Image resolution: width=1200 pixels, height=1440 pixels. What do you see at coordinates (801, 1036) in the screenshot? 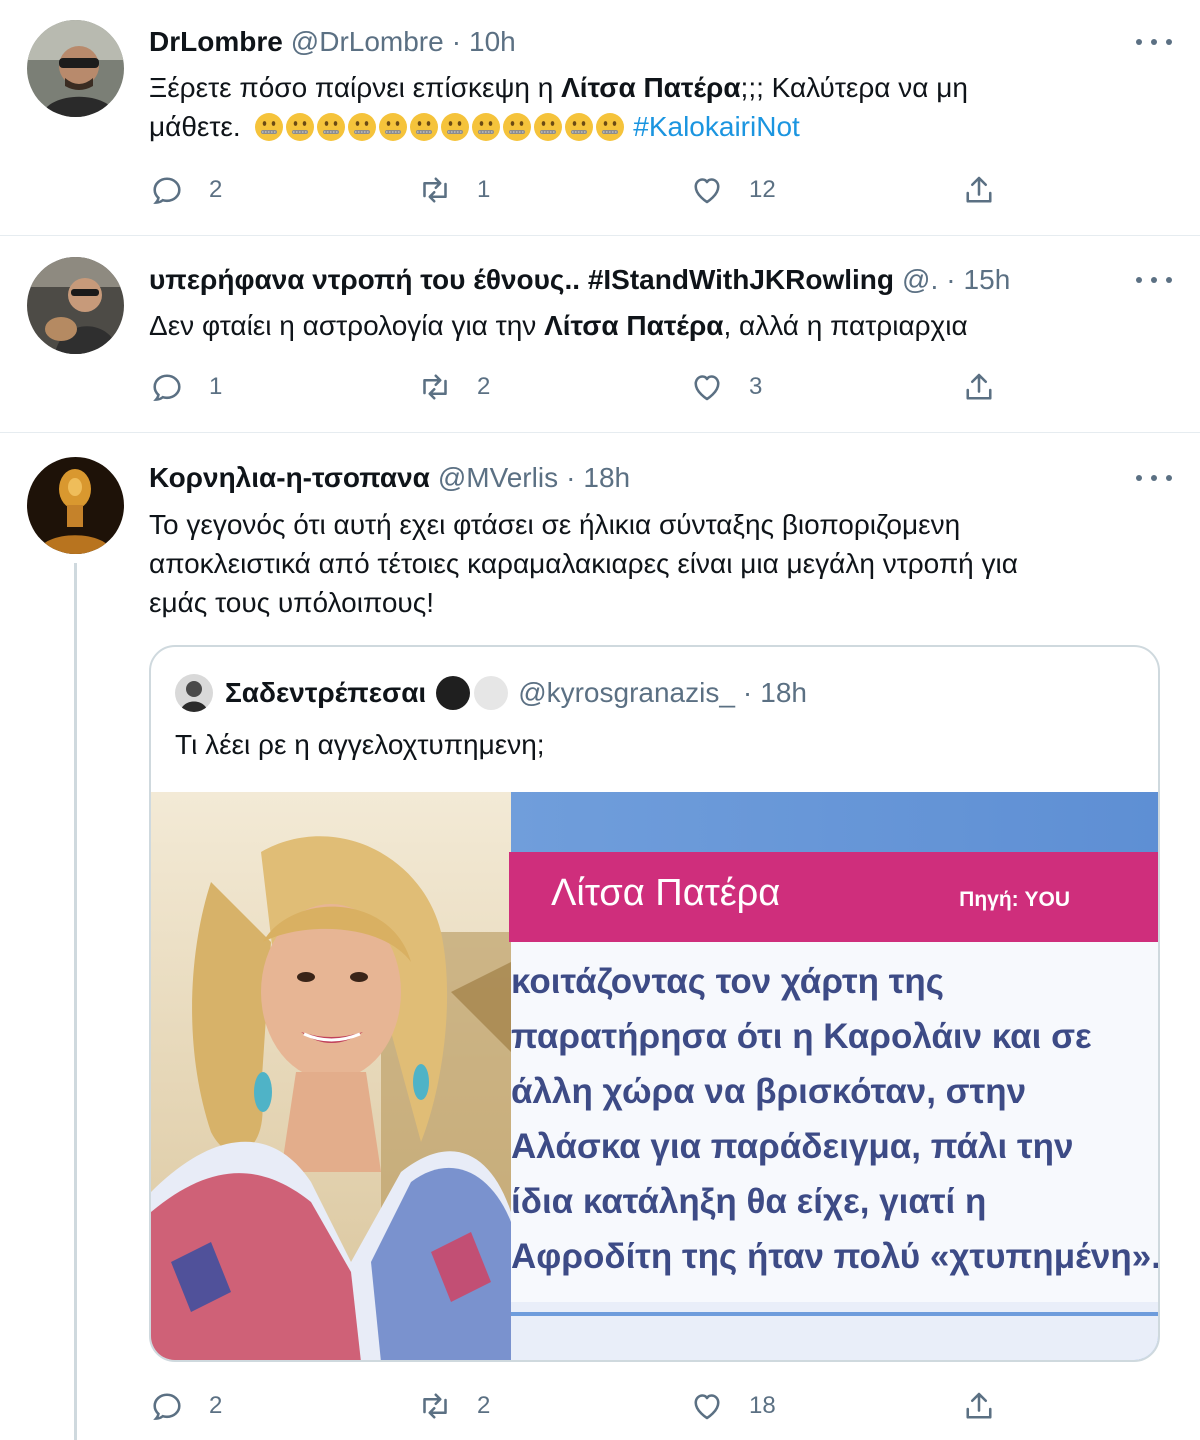
I see `media-quote-line: παρατήρησα ότι η Καρολάιν και σε` at bounding box center [801, 1036].